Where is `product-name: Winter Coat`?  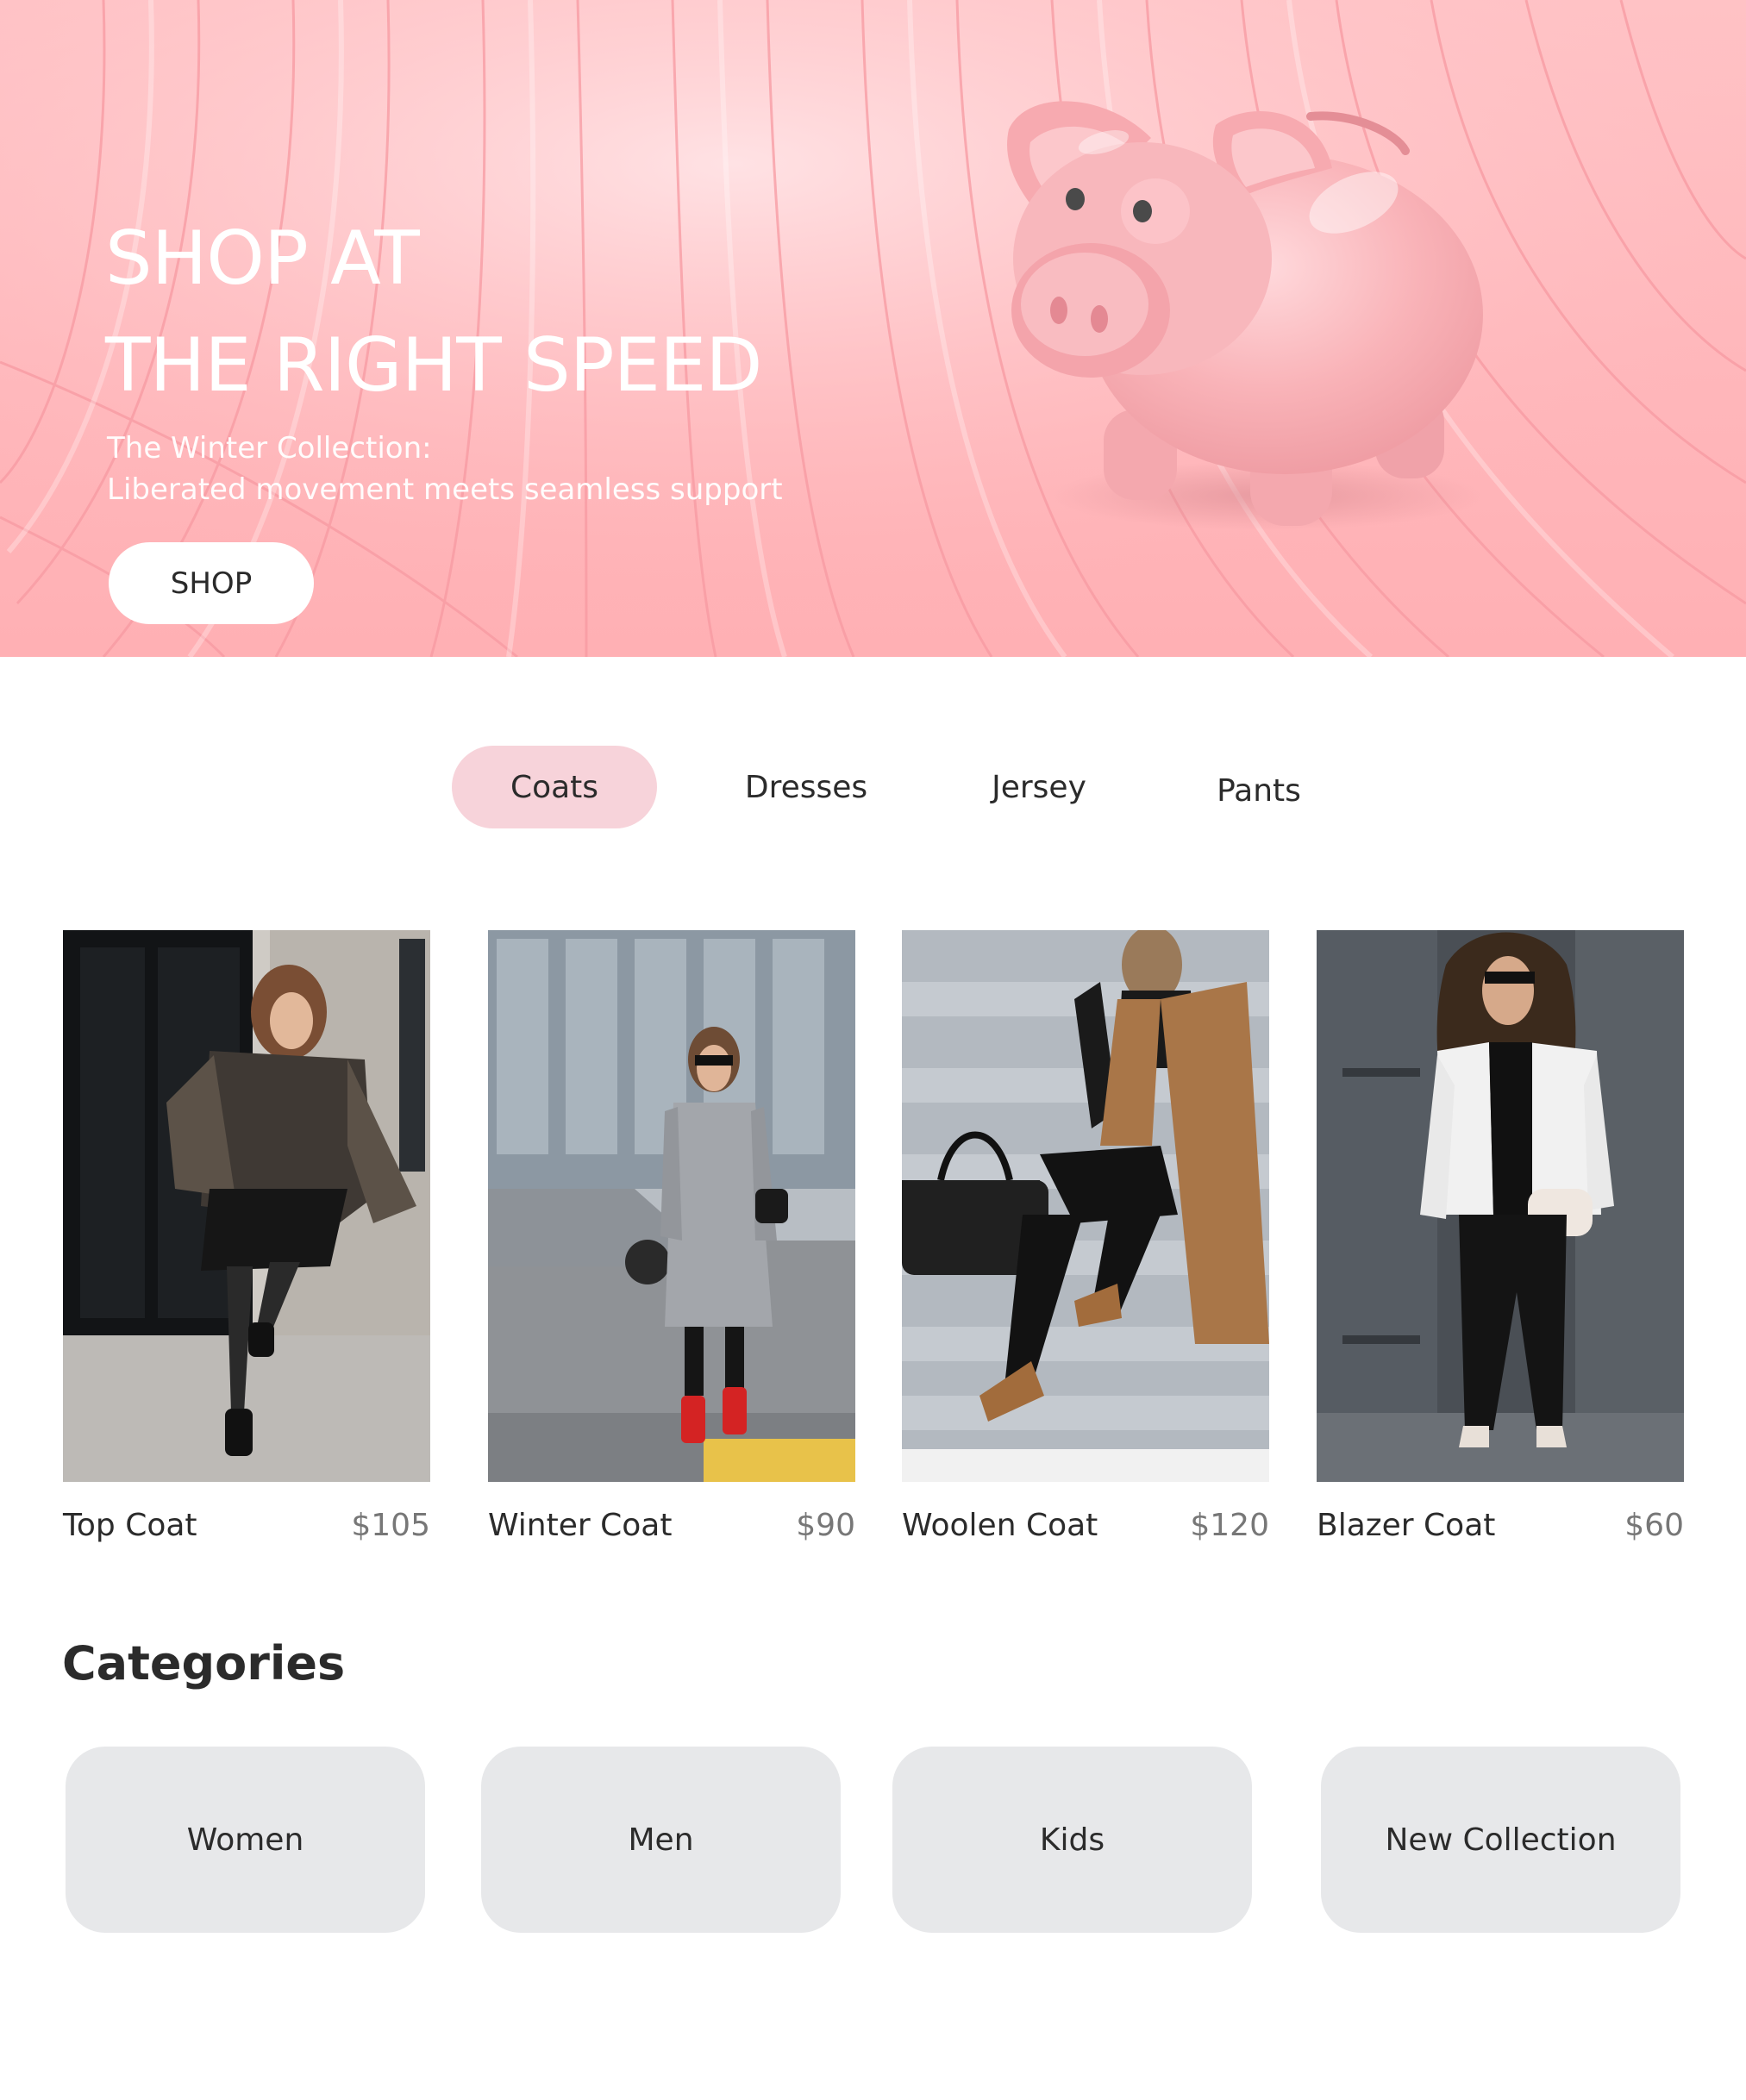
product-name: Winter Coat is located at coordinates (580, 1525).